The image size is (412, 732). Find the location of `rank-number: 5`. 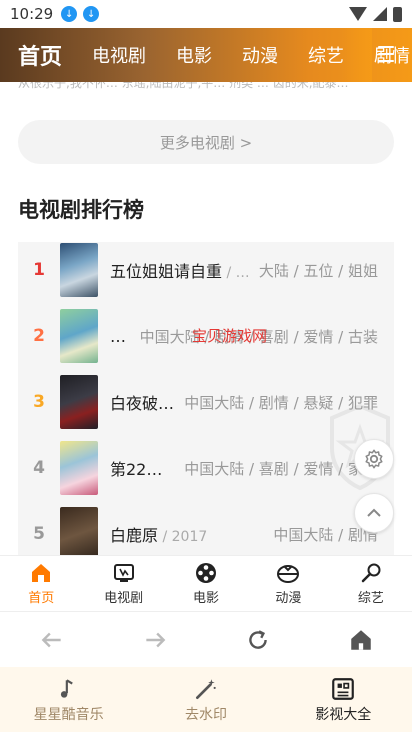

rank-number: 5 is located at coordinates (39, 534).